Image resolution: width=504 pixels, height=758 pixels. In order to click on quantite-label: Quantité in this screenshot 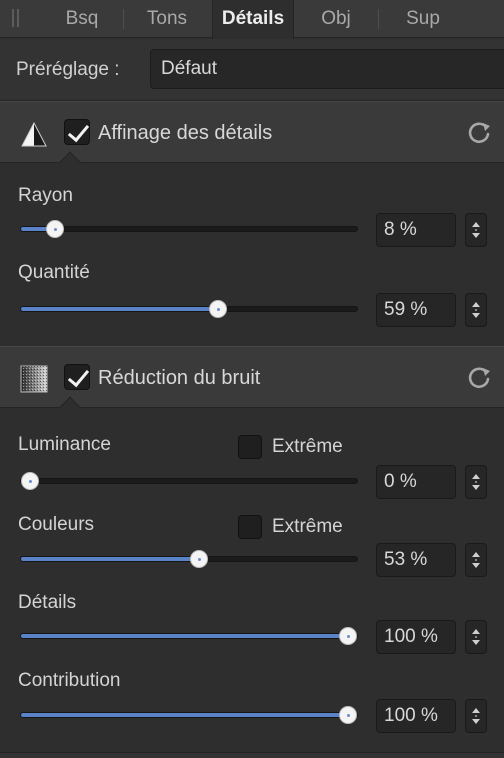, I will do `click(54, 272)`.